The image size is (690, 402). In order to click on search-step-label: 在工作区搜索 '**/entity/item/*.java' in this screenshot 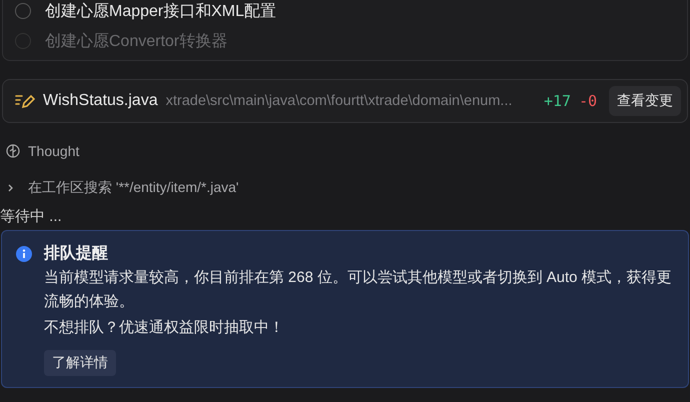, I will do `click(133, 188)`.